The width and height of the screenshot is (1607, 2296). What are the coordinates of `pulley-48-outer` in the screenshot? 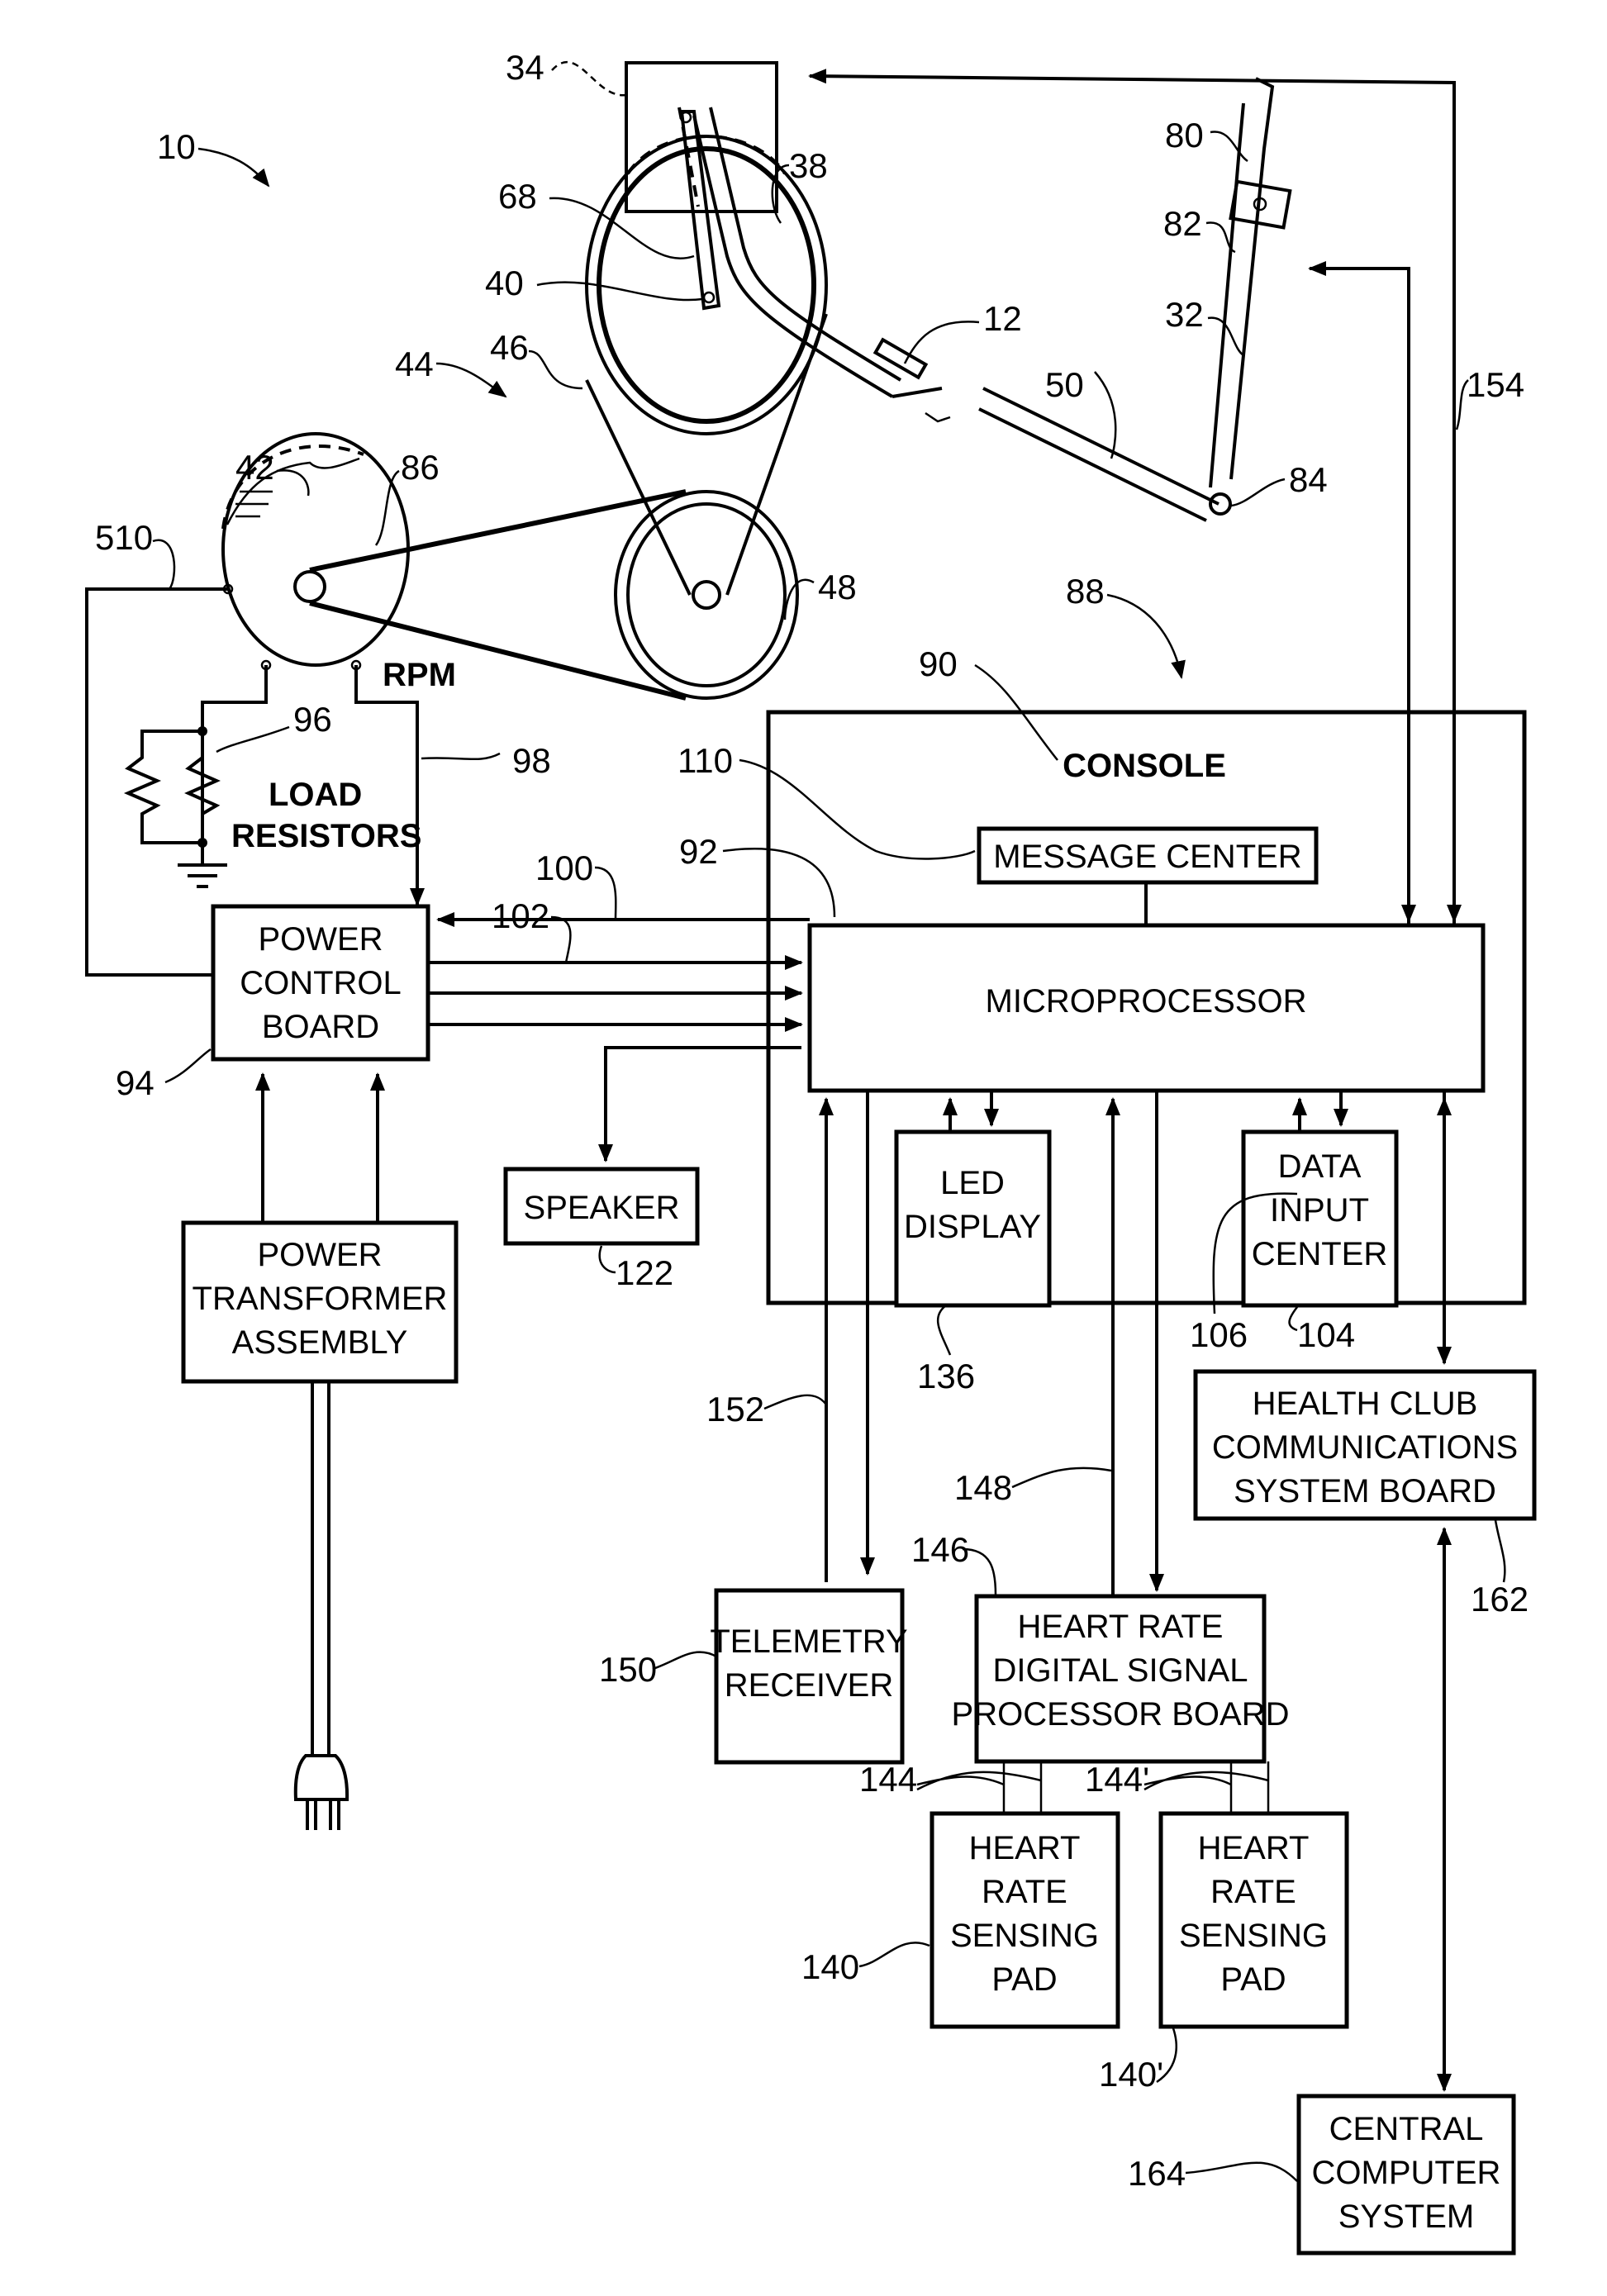 It's located at (706, 595).